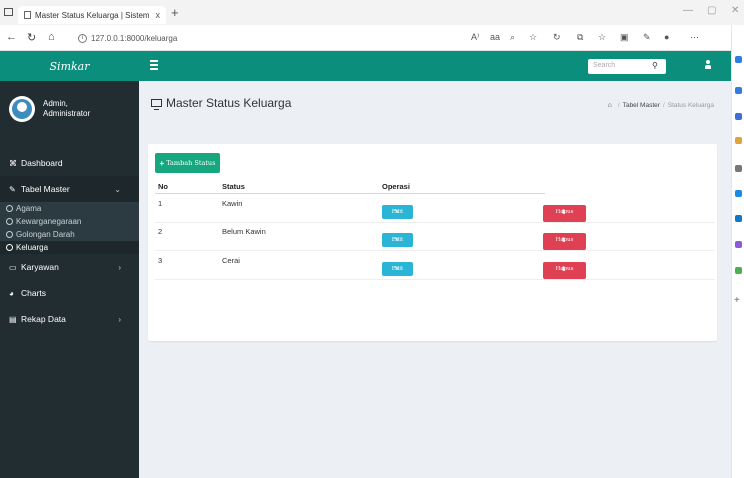 This screenshot has height=478, width=744. Describe the element at coordinates (435, 66) in the screenshot. I see `top-navbar: Search ⚲` at that location.